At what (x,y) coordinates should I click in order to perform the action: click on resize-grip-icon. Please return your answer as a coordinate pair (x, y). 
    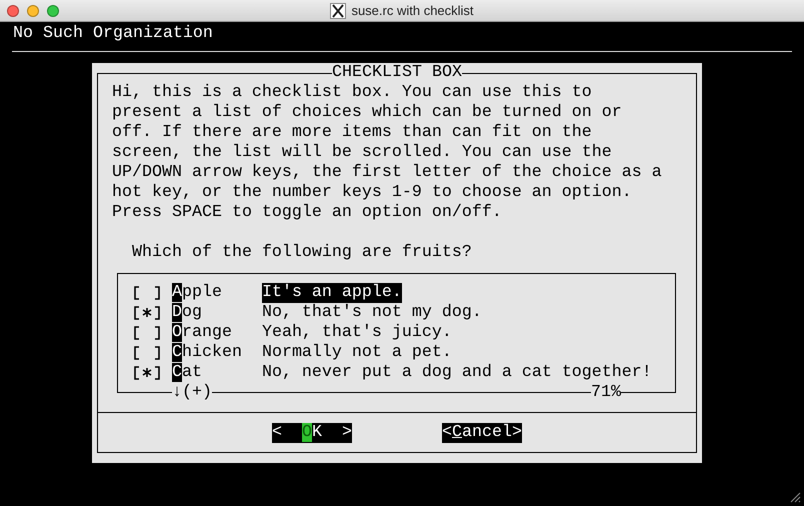
    Looking at the image, I should click on (795, 497).